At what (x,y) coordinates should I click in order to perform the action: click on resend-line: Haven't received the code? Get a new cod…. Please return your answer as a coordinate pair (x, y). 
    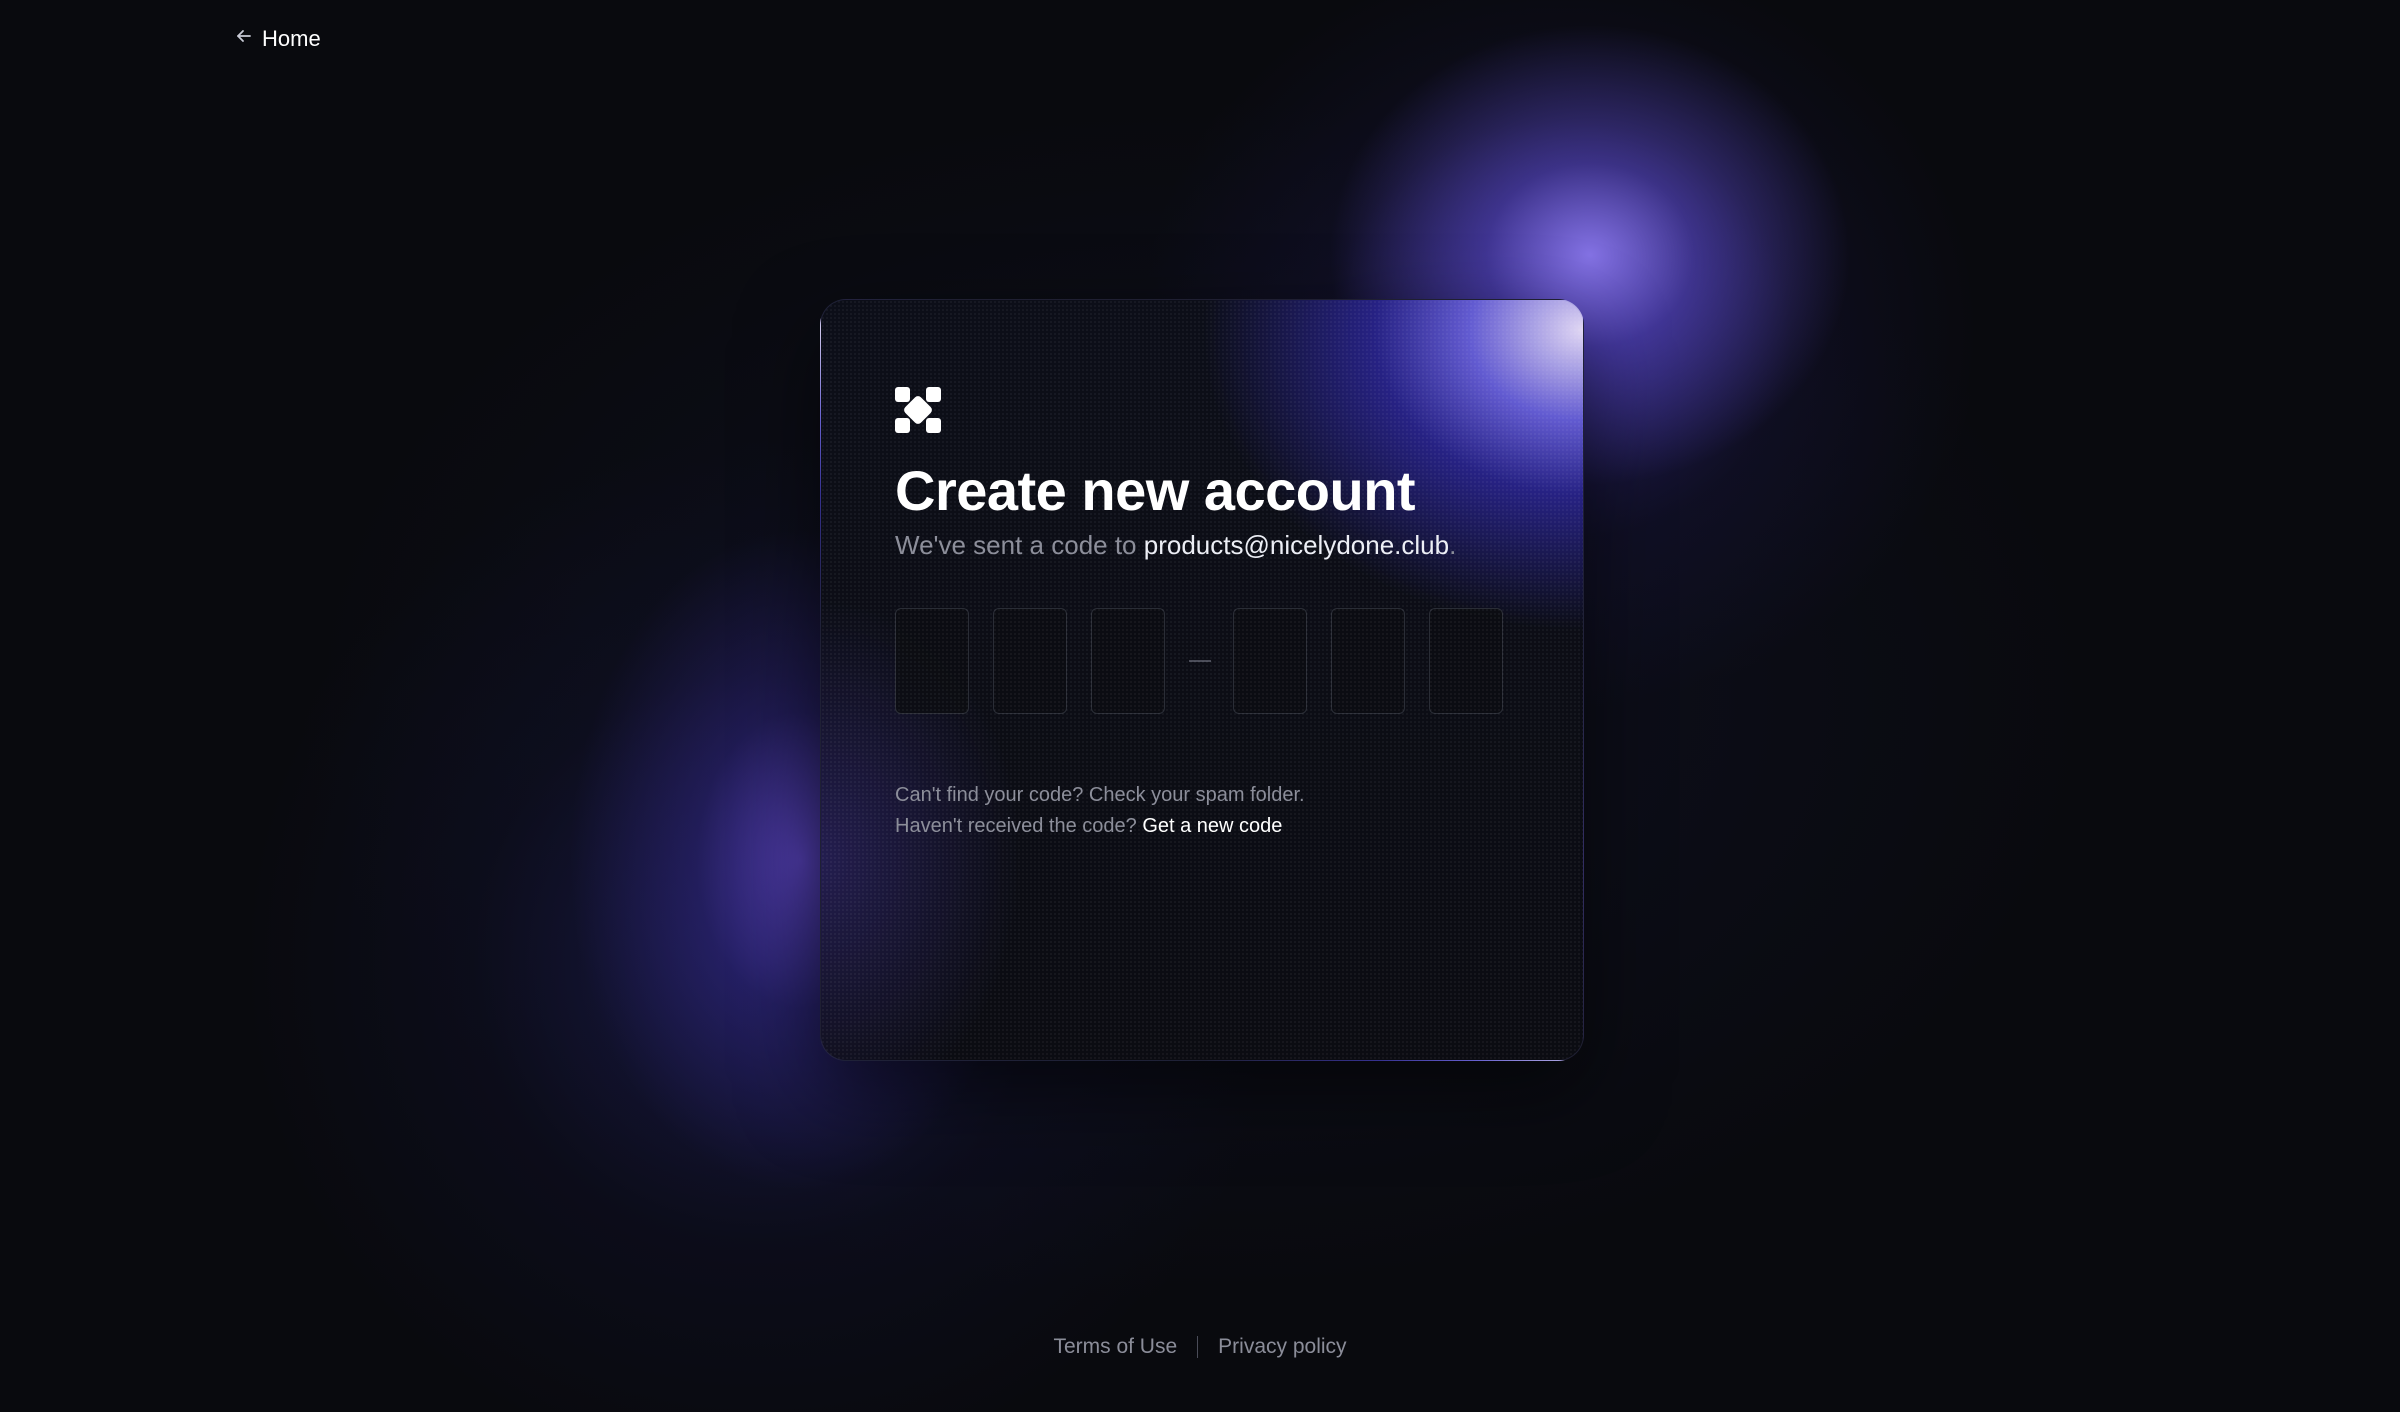
    Looking at the image, I should click on (1100, 826).